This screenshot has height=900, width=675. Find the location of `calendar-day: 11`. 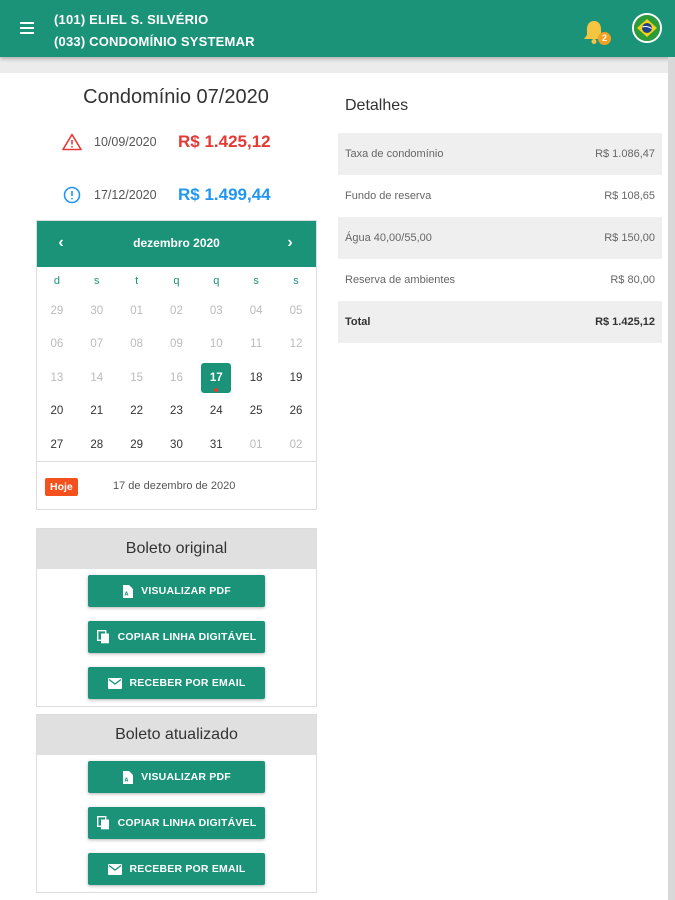

calendar-day: 11 is located at coordinates (256, 345).